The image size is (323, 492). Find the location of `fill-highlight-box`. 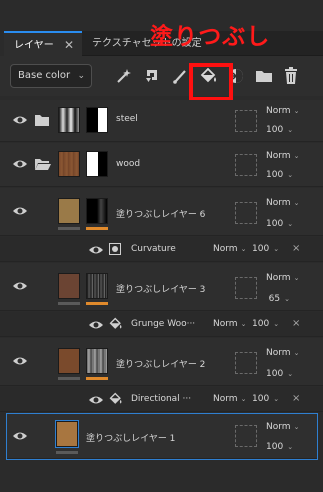

fill-highlight-box is located at coordinates (211, 82).